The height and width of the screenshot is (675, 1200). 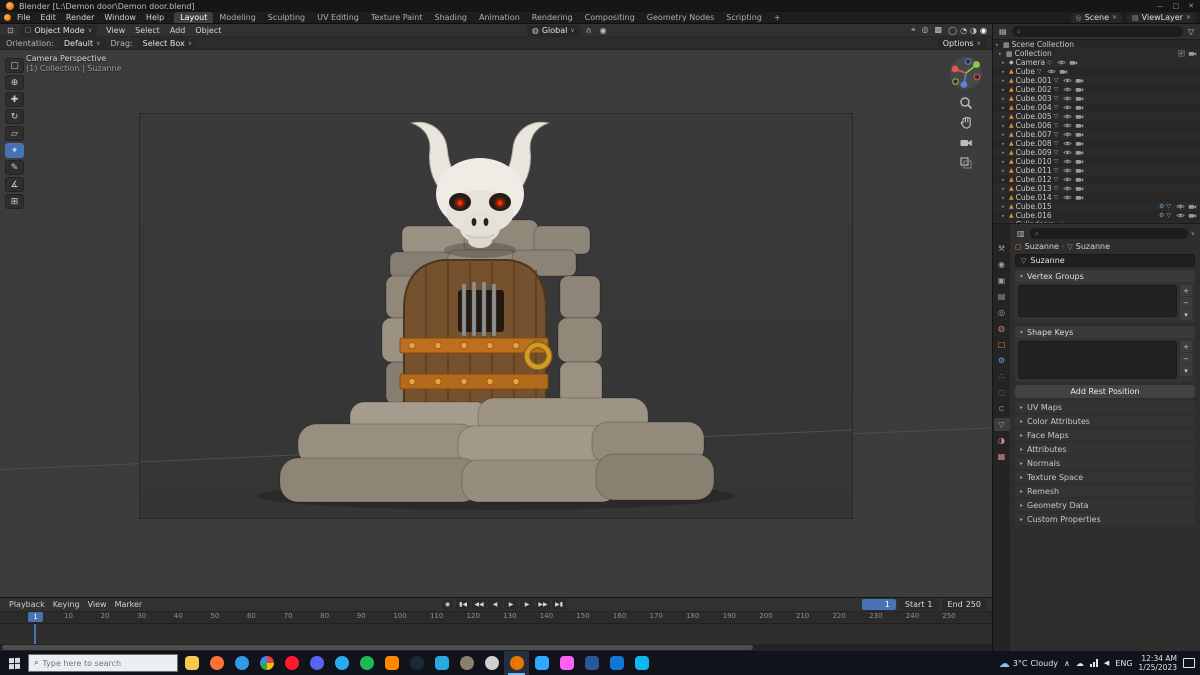 I want to click on zoom-icon, so click(x=966, y=103).